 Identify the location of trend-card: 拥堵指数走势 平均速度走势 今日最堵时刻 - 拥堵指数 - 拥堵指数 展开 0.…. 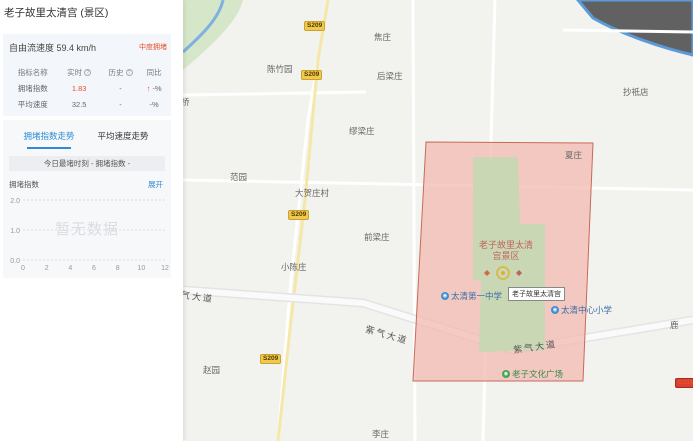
(87, 199).